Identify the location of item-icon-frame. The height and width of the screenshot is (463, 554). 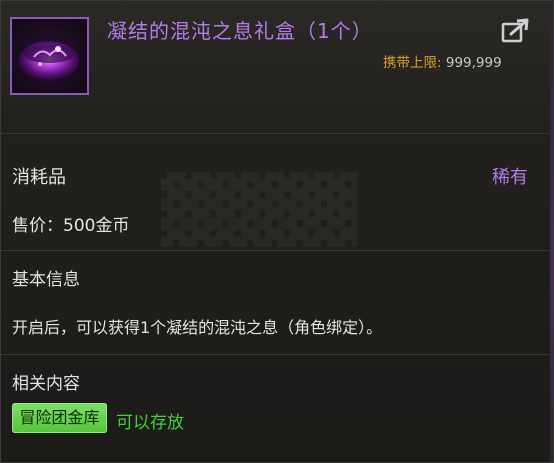
(49, 56).